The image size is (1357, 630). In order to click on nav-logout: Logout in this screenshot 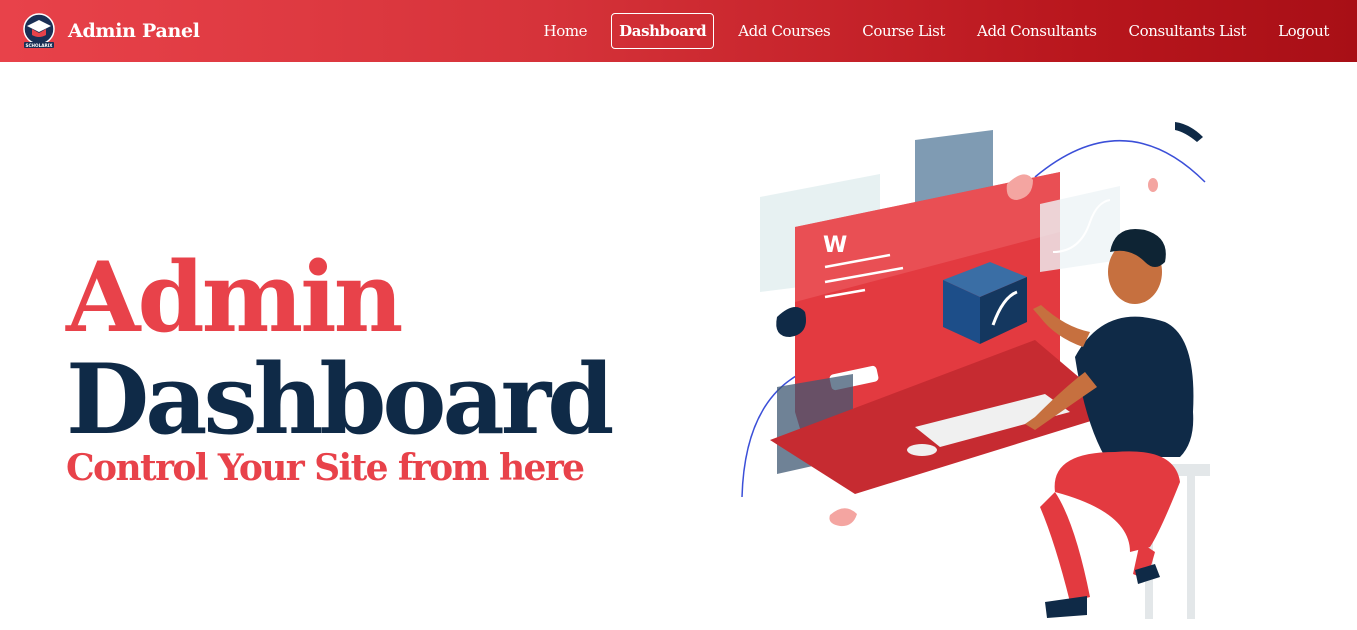, I will do `click(1303, 31)`.